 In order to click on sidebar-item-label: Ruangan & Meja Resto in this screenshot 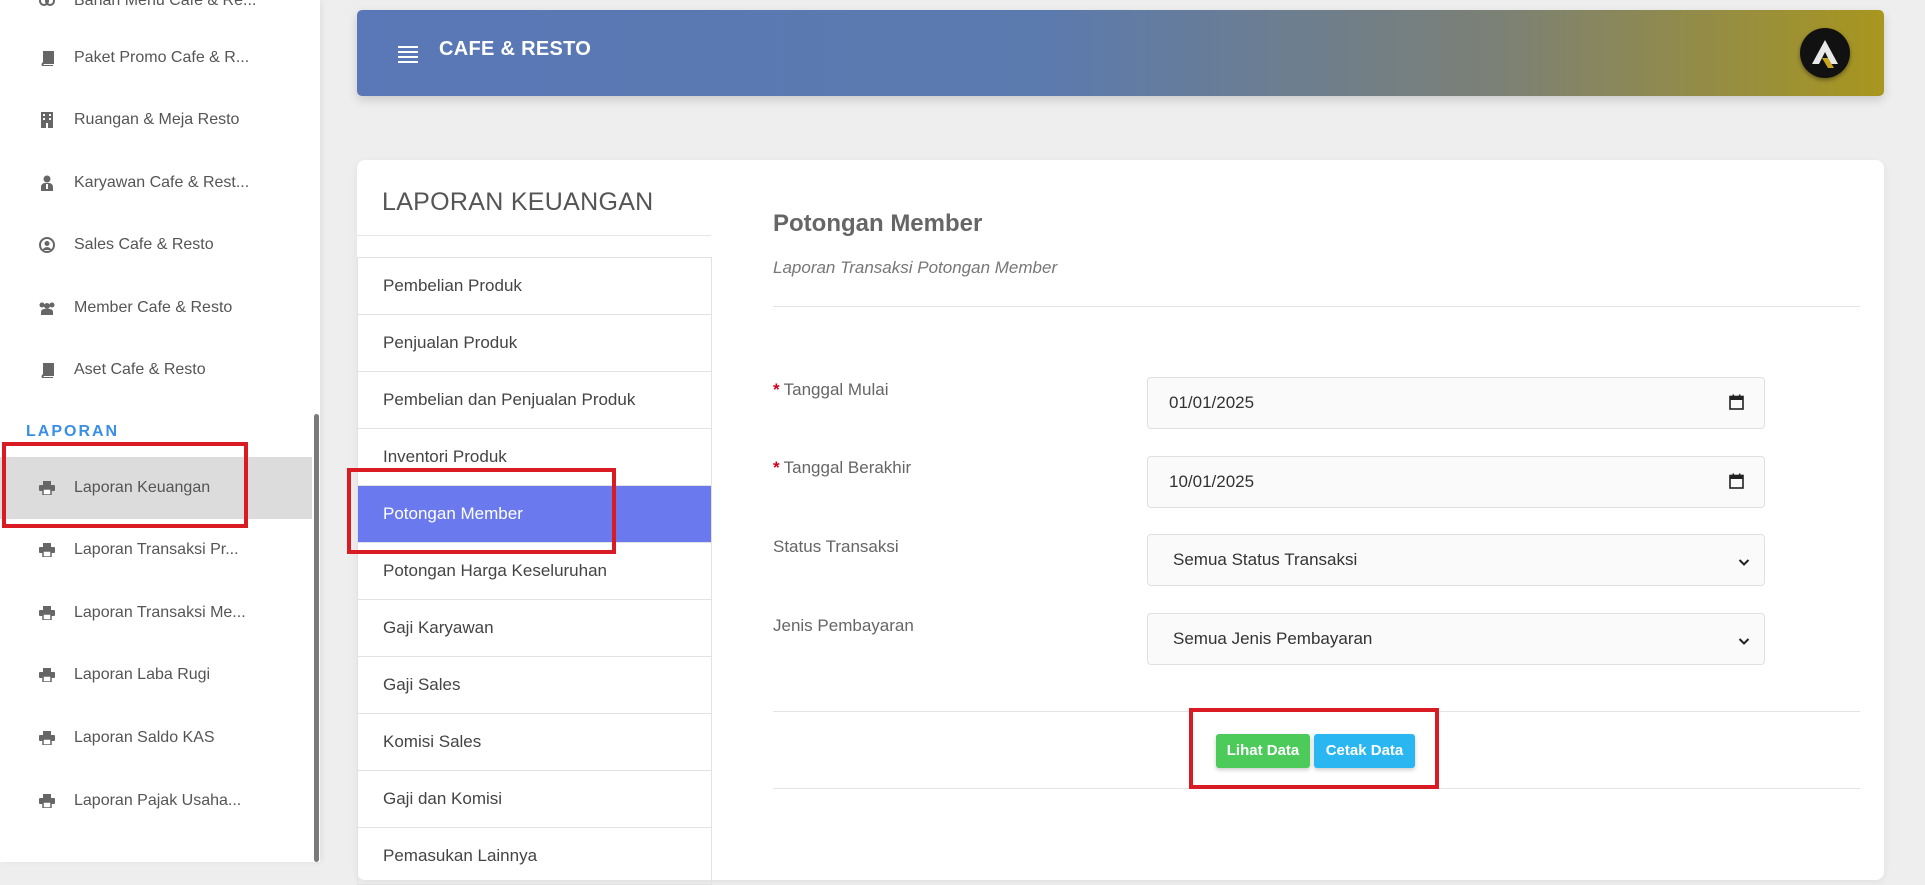, I will do `click(157, 119)`.